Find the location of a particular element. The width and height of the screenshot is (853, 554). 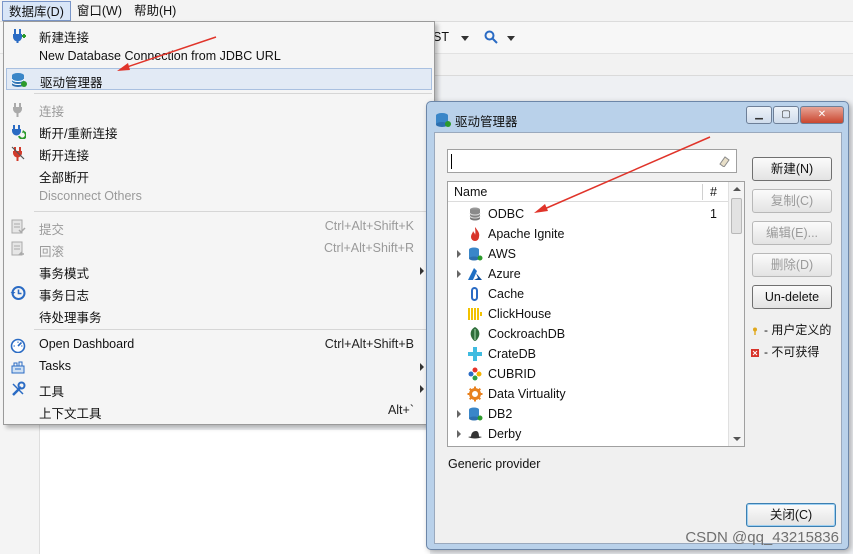

text-caret is located at coordinates (451, 161).